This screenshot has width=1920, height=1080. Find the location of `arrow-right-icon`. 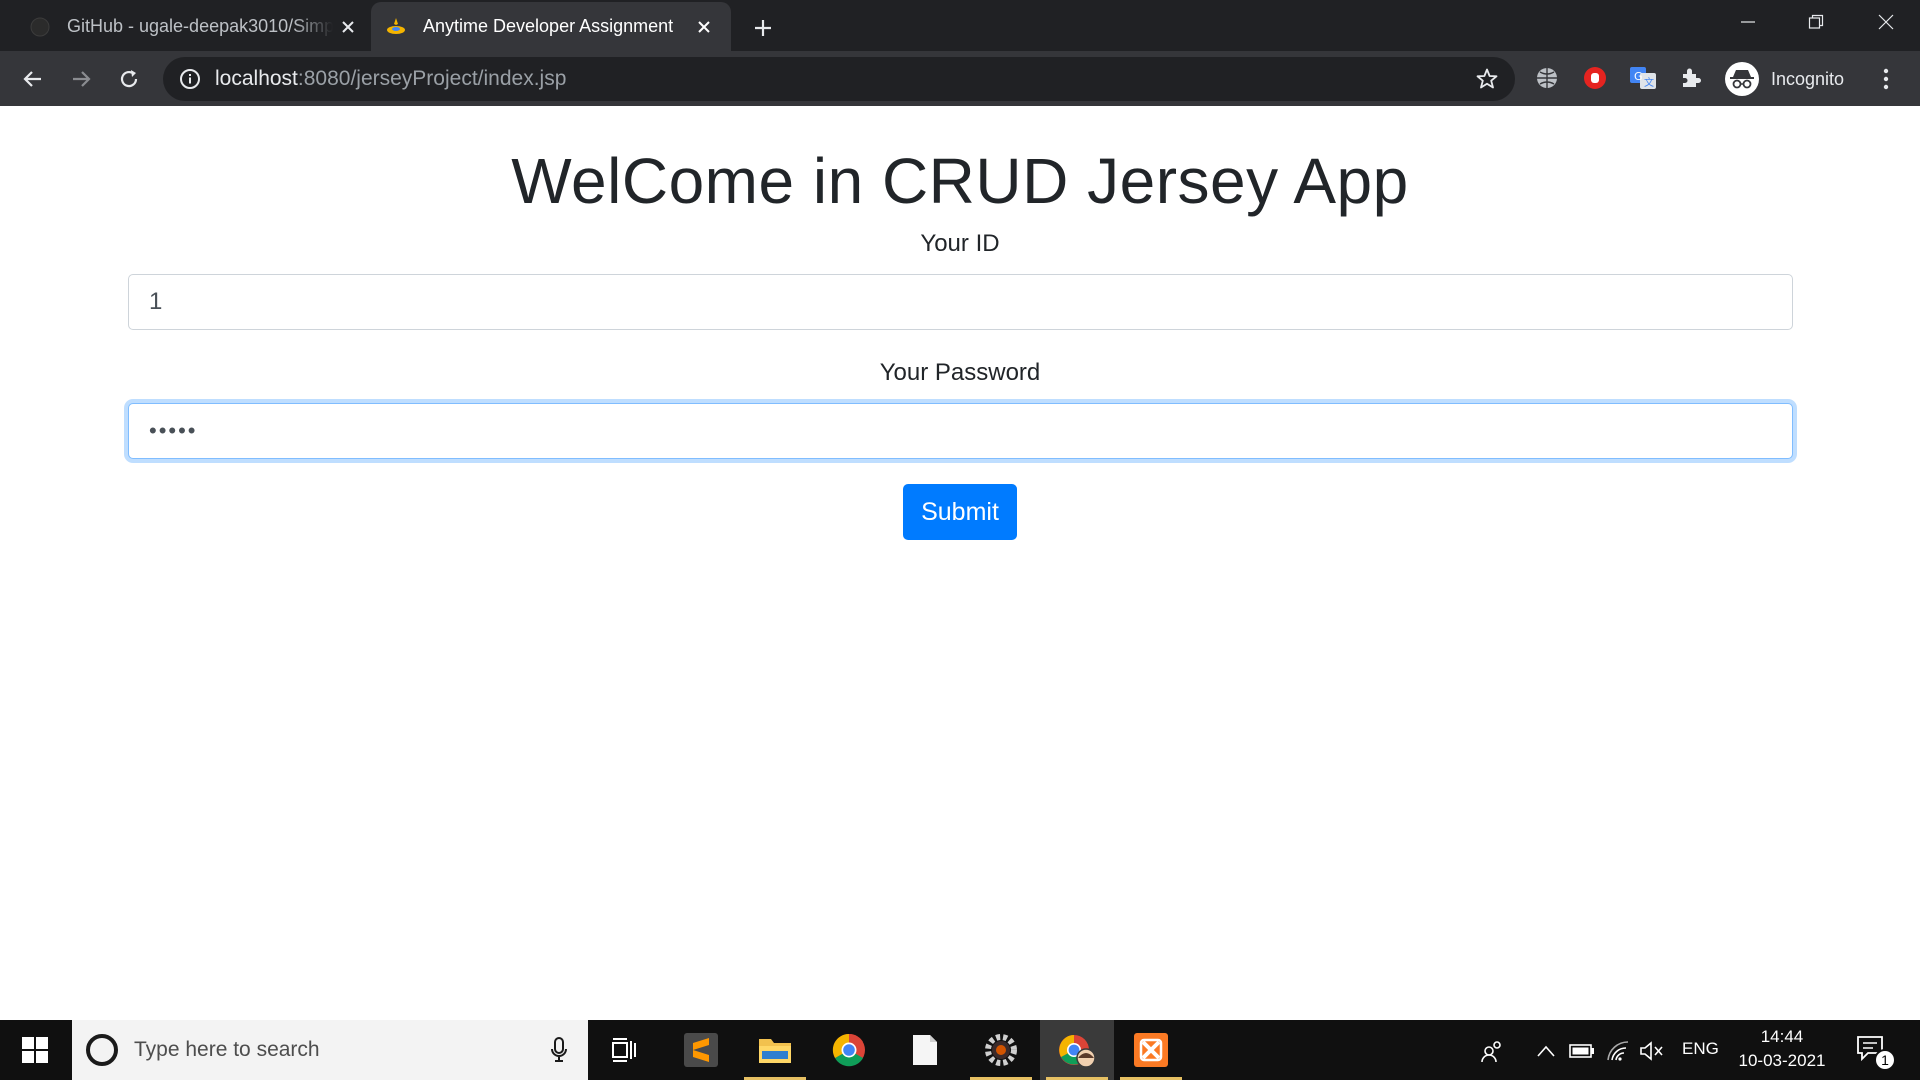

arrow-right-icon is located at coordinates (82, 79).